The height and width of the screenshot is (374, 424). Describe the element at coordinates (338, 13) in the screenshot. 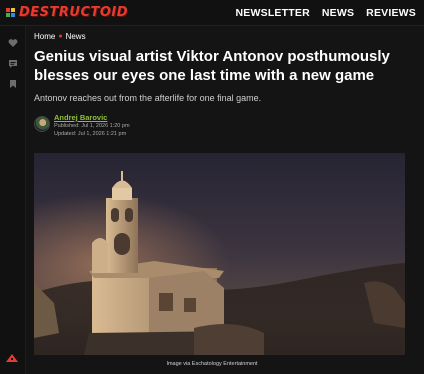

I see `nav-news: NEWS` at that location.